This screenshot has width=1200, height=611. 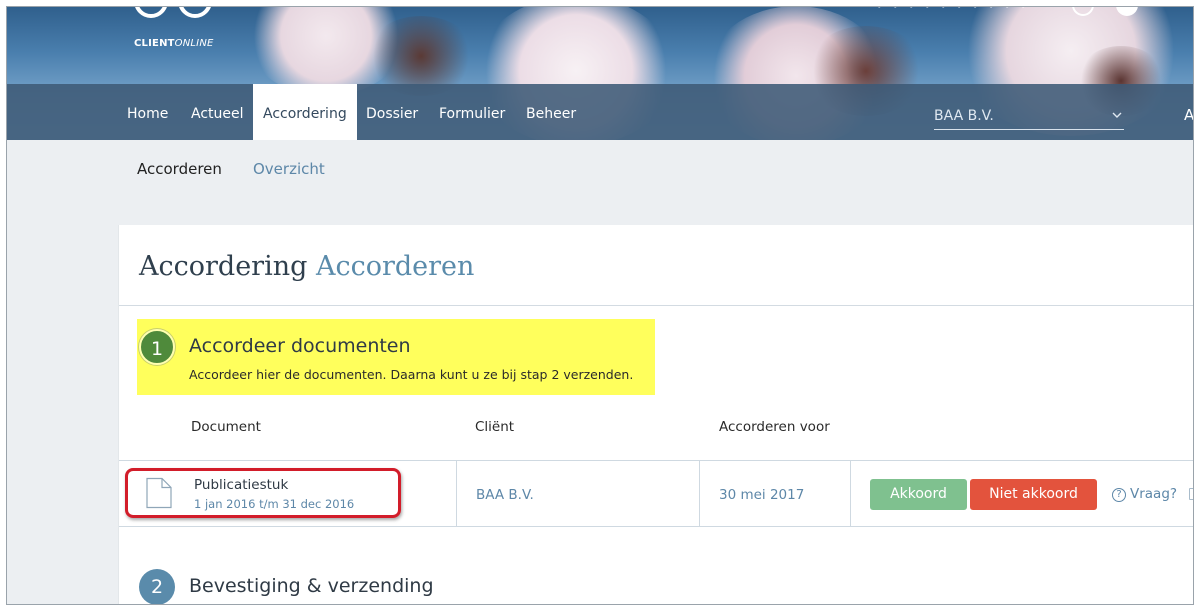 I want to click on nav-home: Home, so click(x=147, y=112).